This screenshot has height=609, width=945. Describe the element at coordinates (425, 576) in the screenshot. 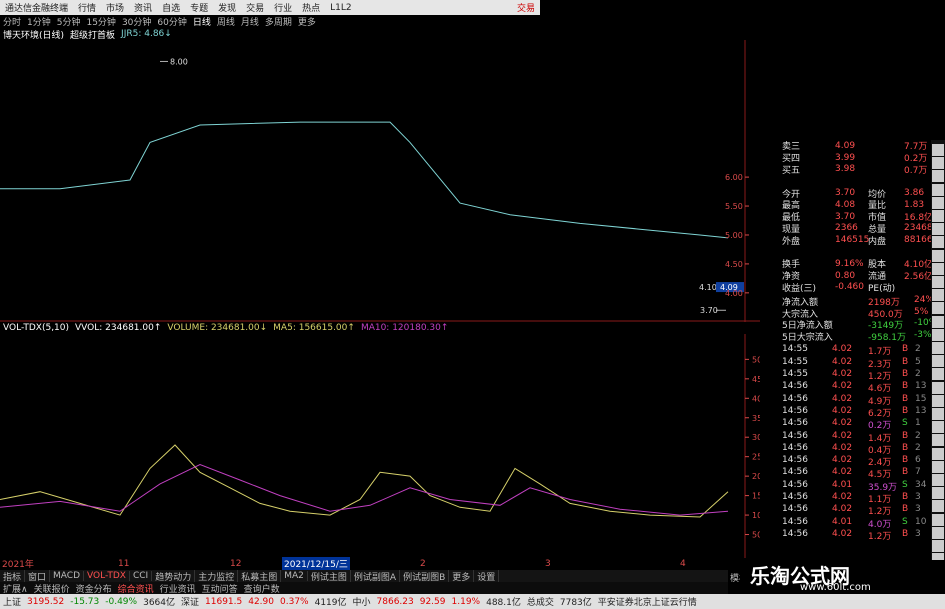

I see `indicator-tab: 例试副图B` at that location.